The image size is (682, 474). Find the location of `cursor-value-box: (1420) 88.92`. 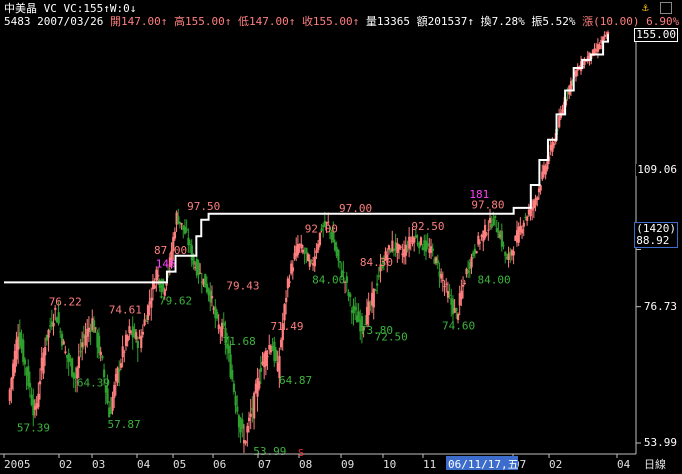

cursor-value-box: (1420) 88.92 is located at coordinates (656, 235).